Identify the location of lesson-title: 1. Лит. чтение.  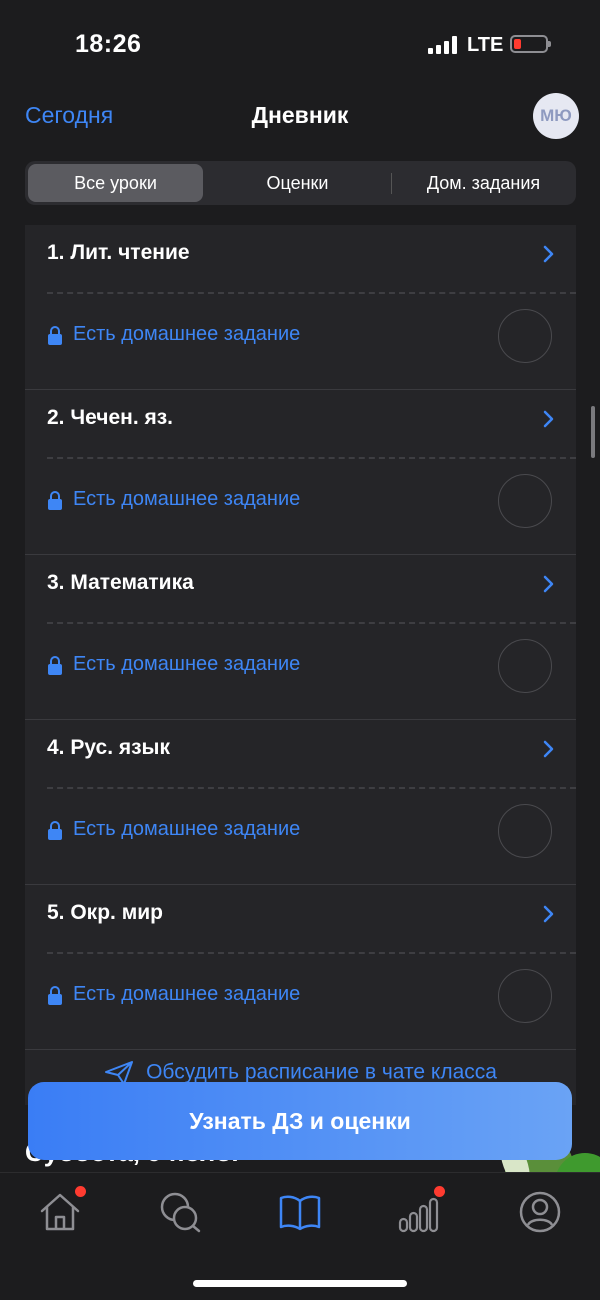
(118, 252).